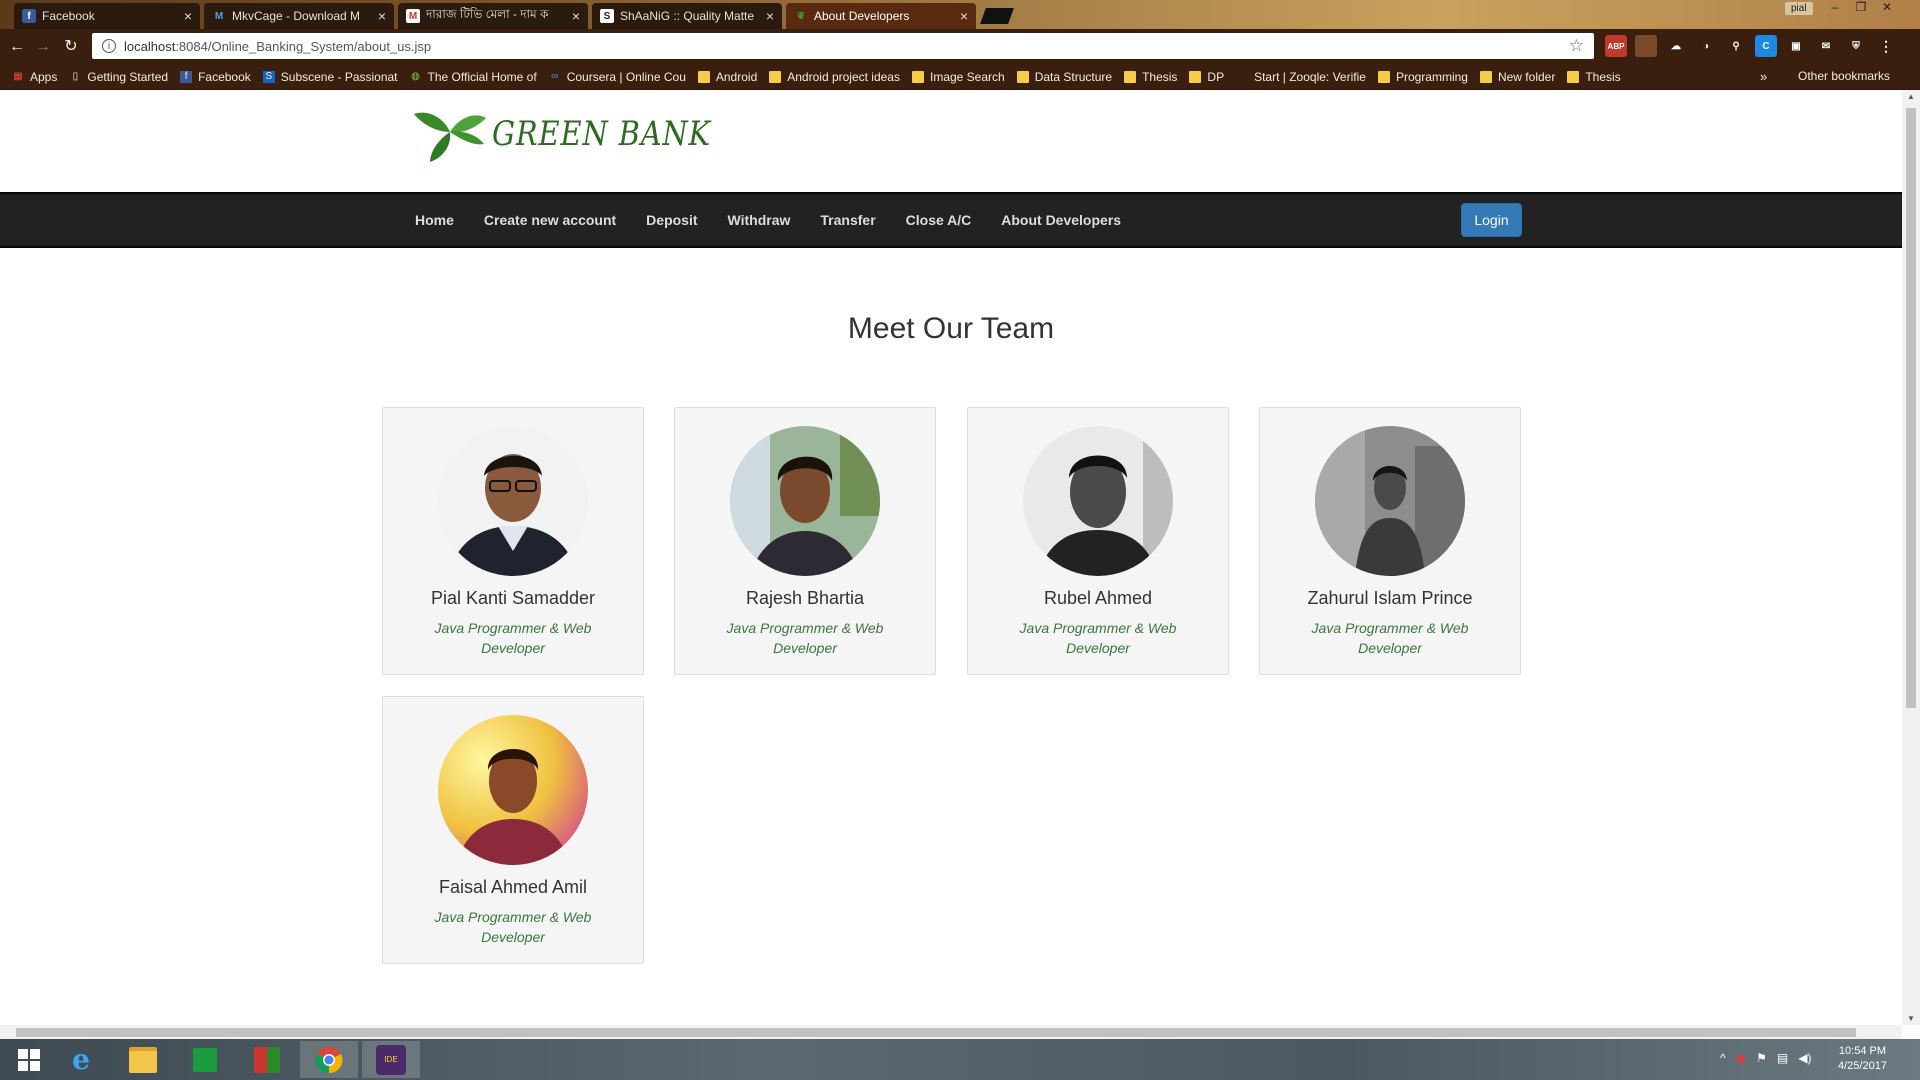 The height and width of the screenshot is (1080, 1920). Describe the element at coordinates (330, 77) in the screenshot. I see `bookmark-item: S Subscene - Passionat` at that location.